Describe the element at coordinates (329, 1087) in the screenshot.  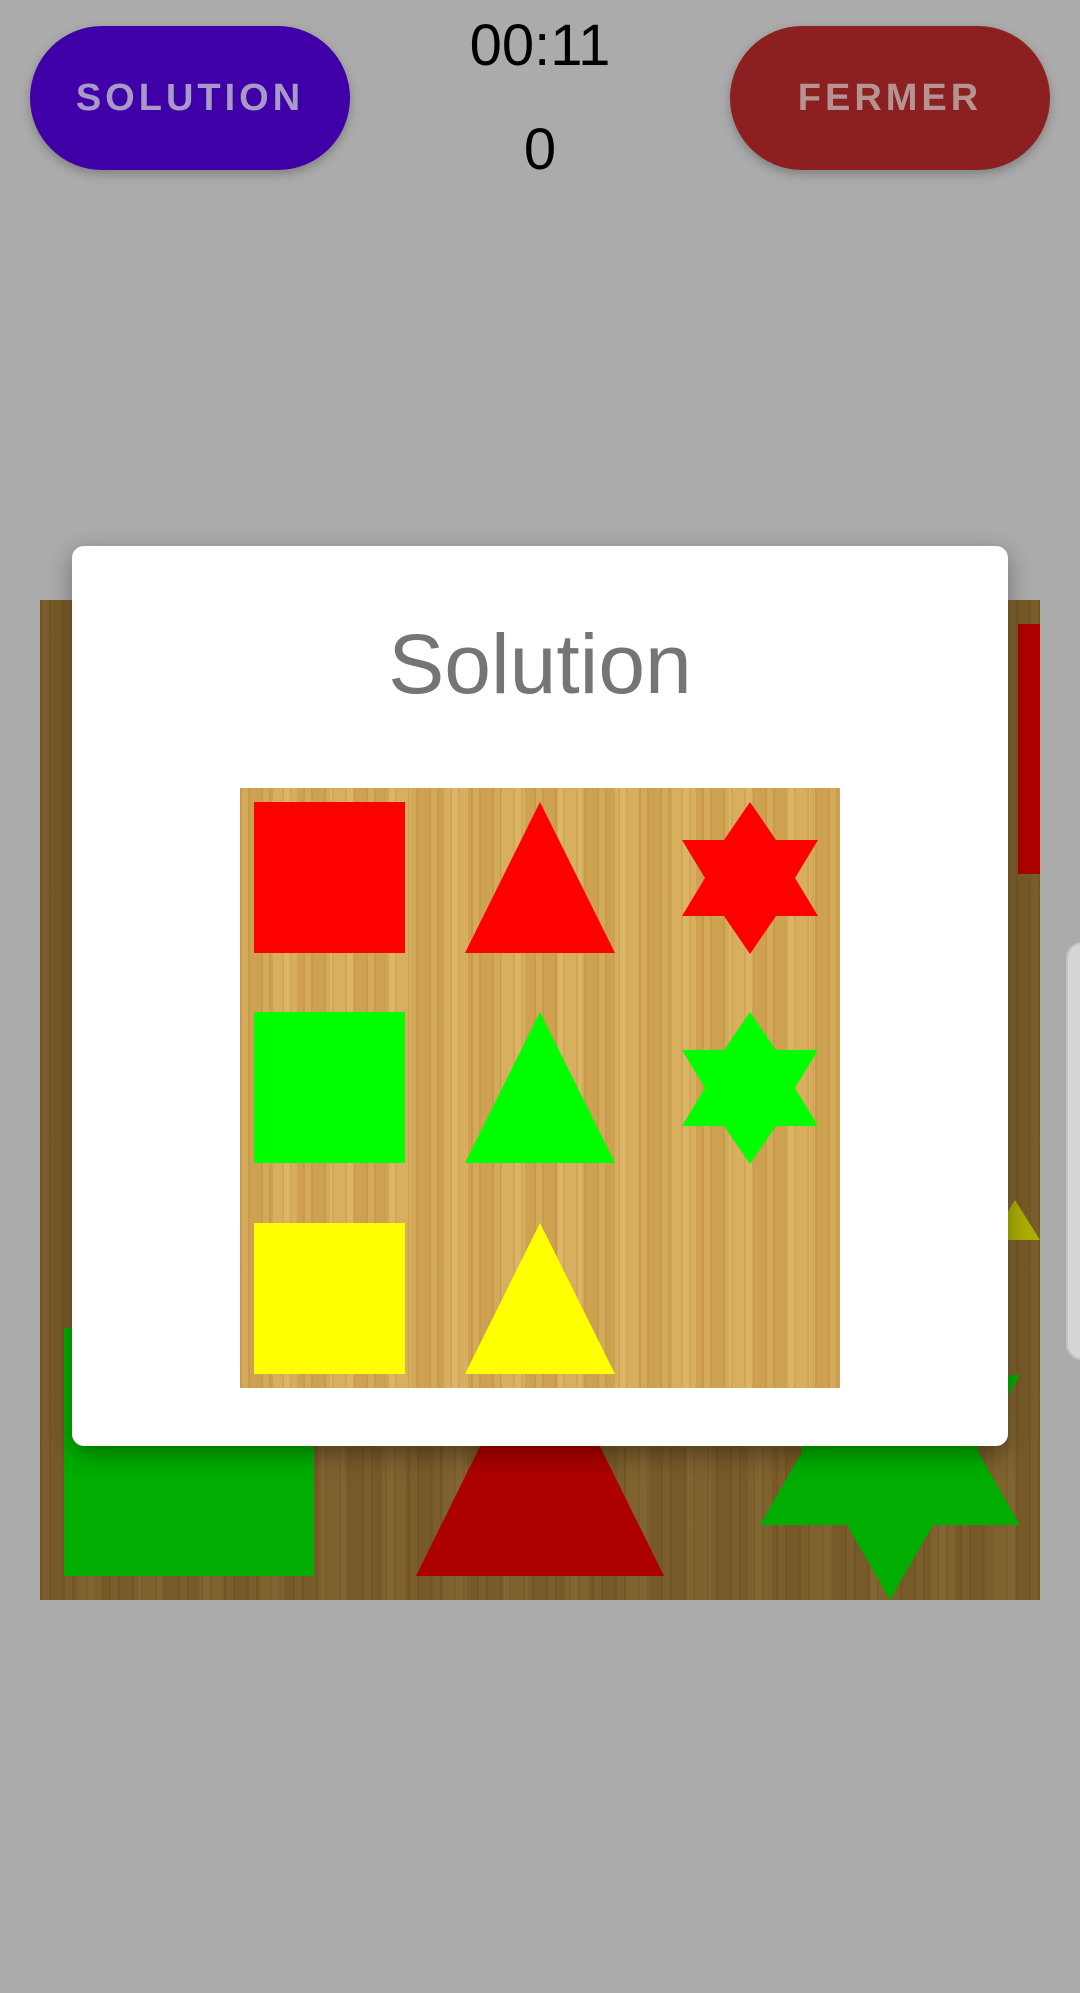
I see `solution-green-square` at that location.